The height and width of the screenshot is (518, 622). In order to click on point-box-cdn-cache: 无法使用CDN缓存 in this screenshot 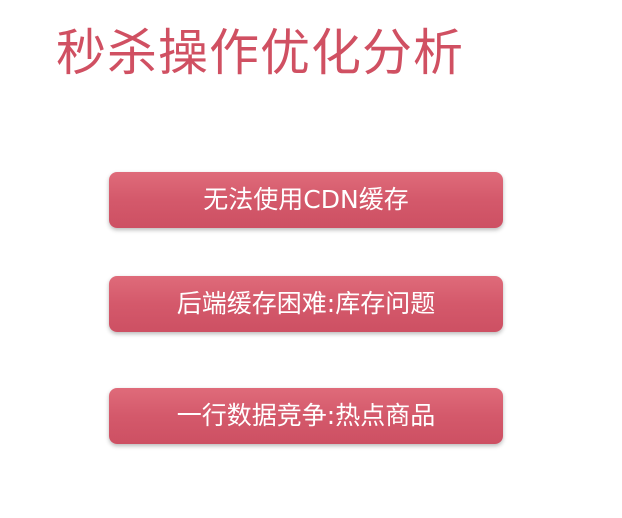, I will do `click(306, 200)`.